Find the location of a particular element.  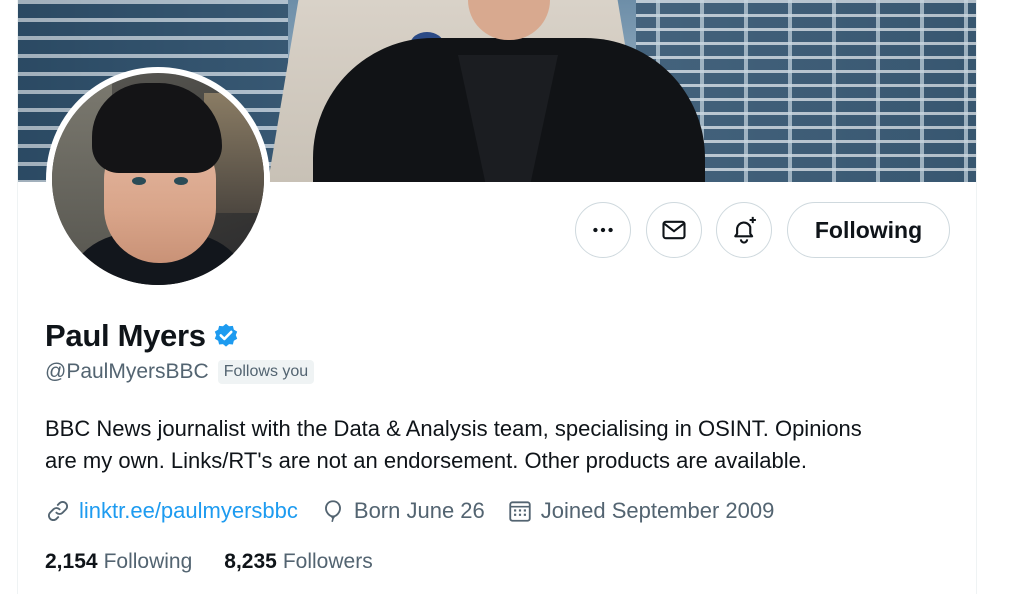

website-item: linktr.ee/paulmyersbbc is located at coordinates (171, 511).